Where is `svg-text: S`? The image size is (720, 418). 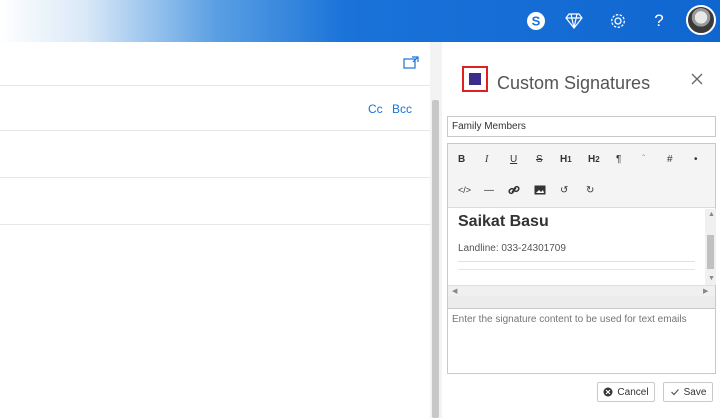
svg-text: S is located at coordinates (536, 21).